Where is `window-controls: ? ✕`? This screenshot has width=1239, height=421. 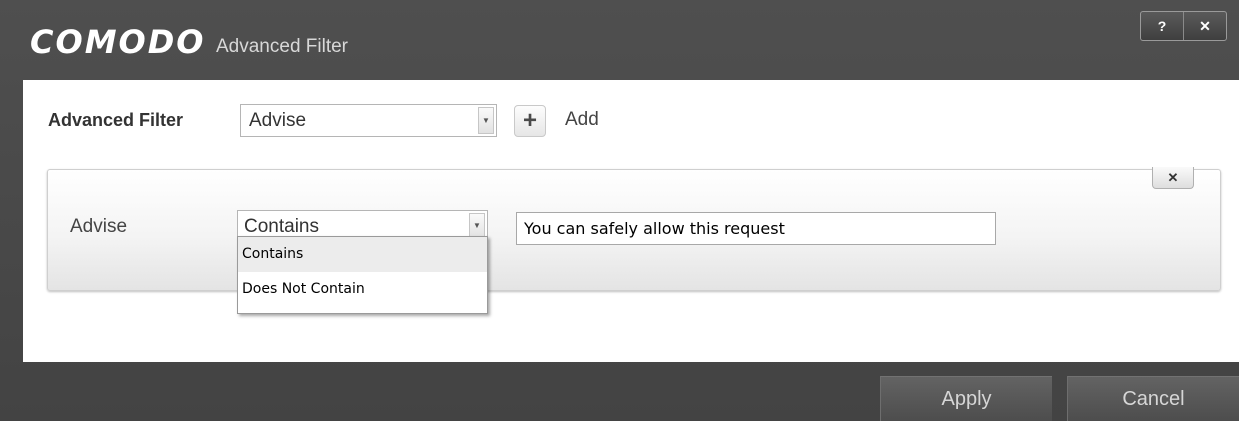
window-controls: ? ✕ is located at coordinates (1183, 26).